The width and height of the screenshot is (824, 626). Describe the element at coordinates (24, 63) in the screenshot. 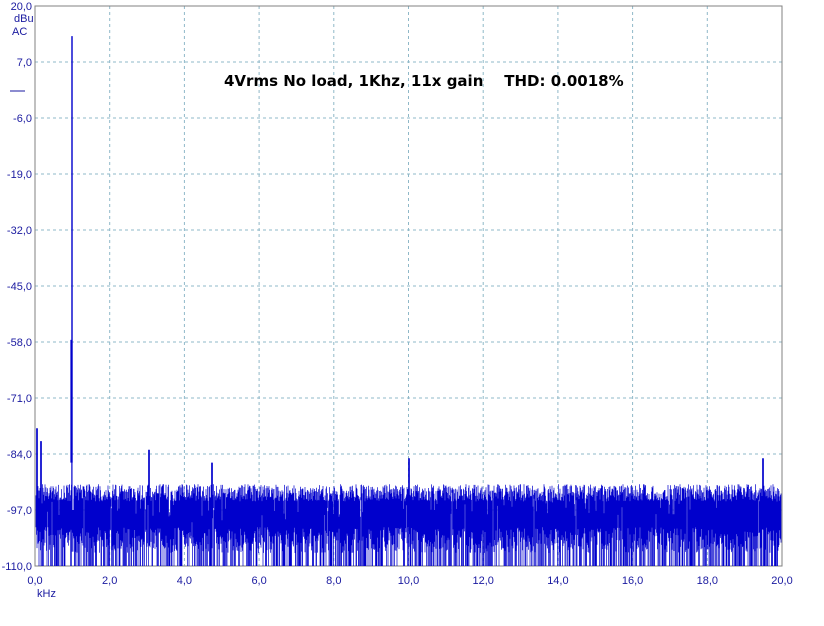

I see `y-tick-label: 7,0` at that location.